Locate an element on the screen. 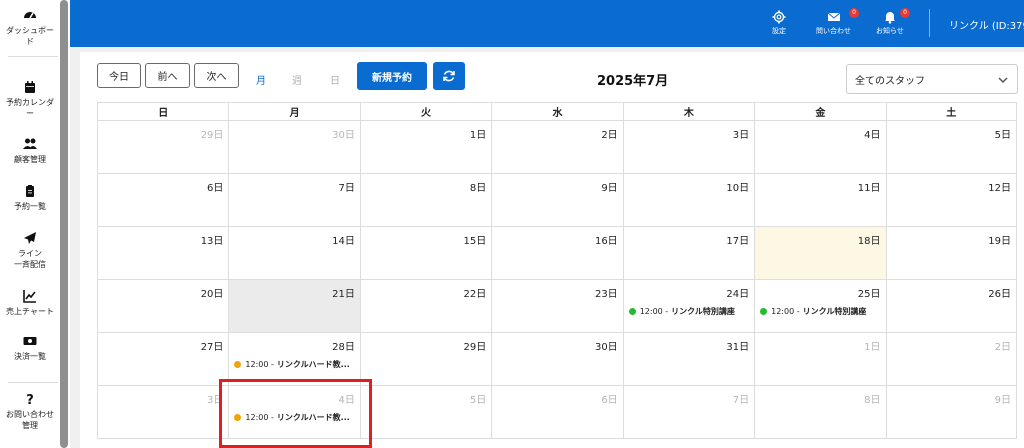 This screenshot has width=1024, height=448. settings-label: 設定 is located at coordinates (779, 31).